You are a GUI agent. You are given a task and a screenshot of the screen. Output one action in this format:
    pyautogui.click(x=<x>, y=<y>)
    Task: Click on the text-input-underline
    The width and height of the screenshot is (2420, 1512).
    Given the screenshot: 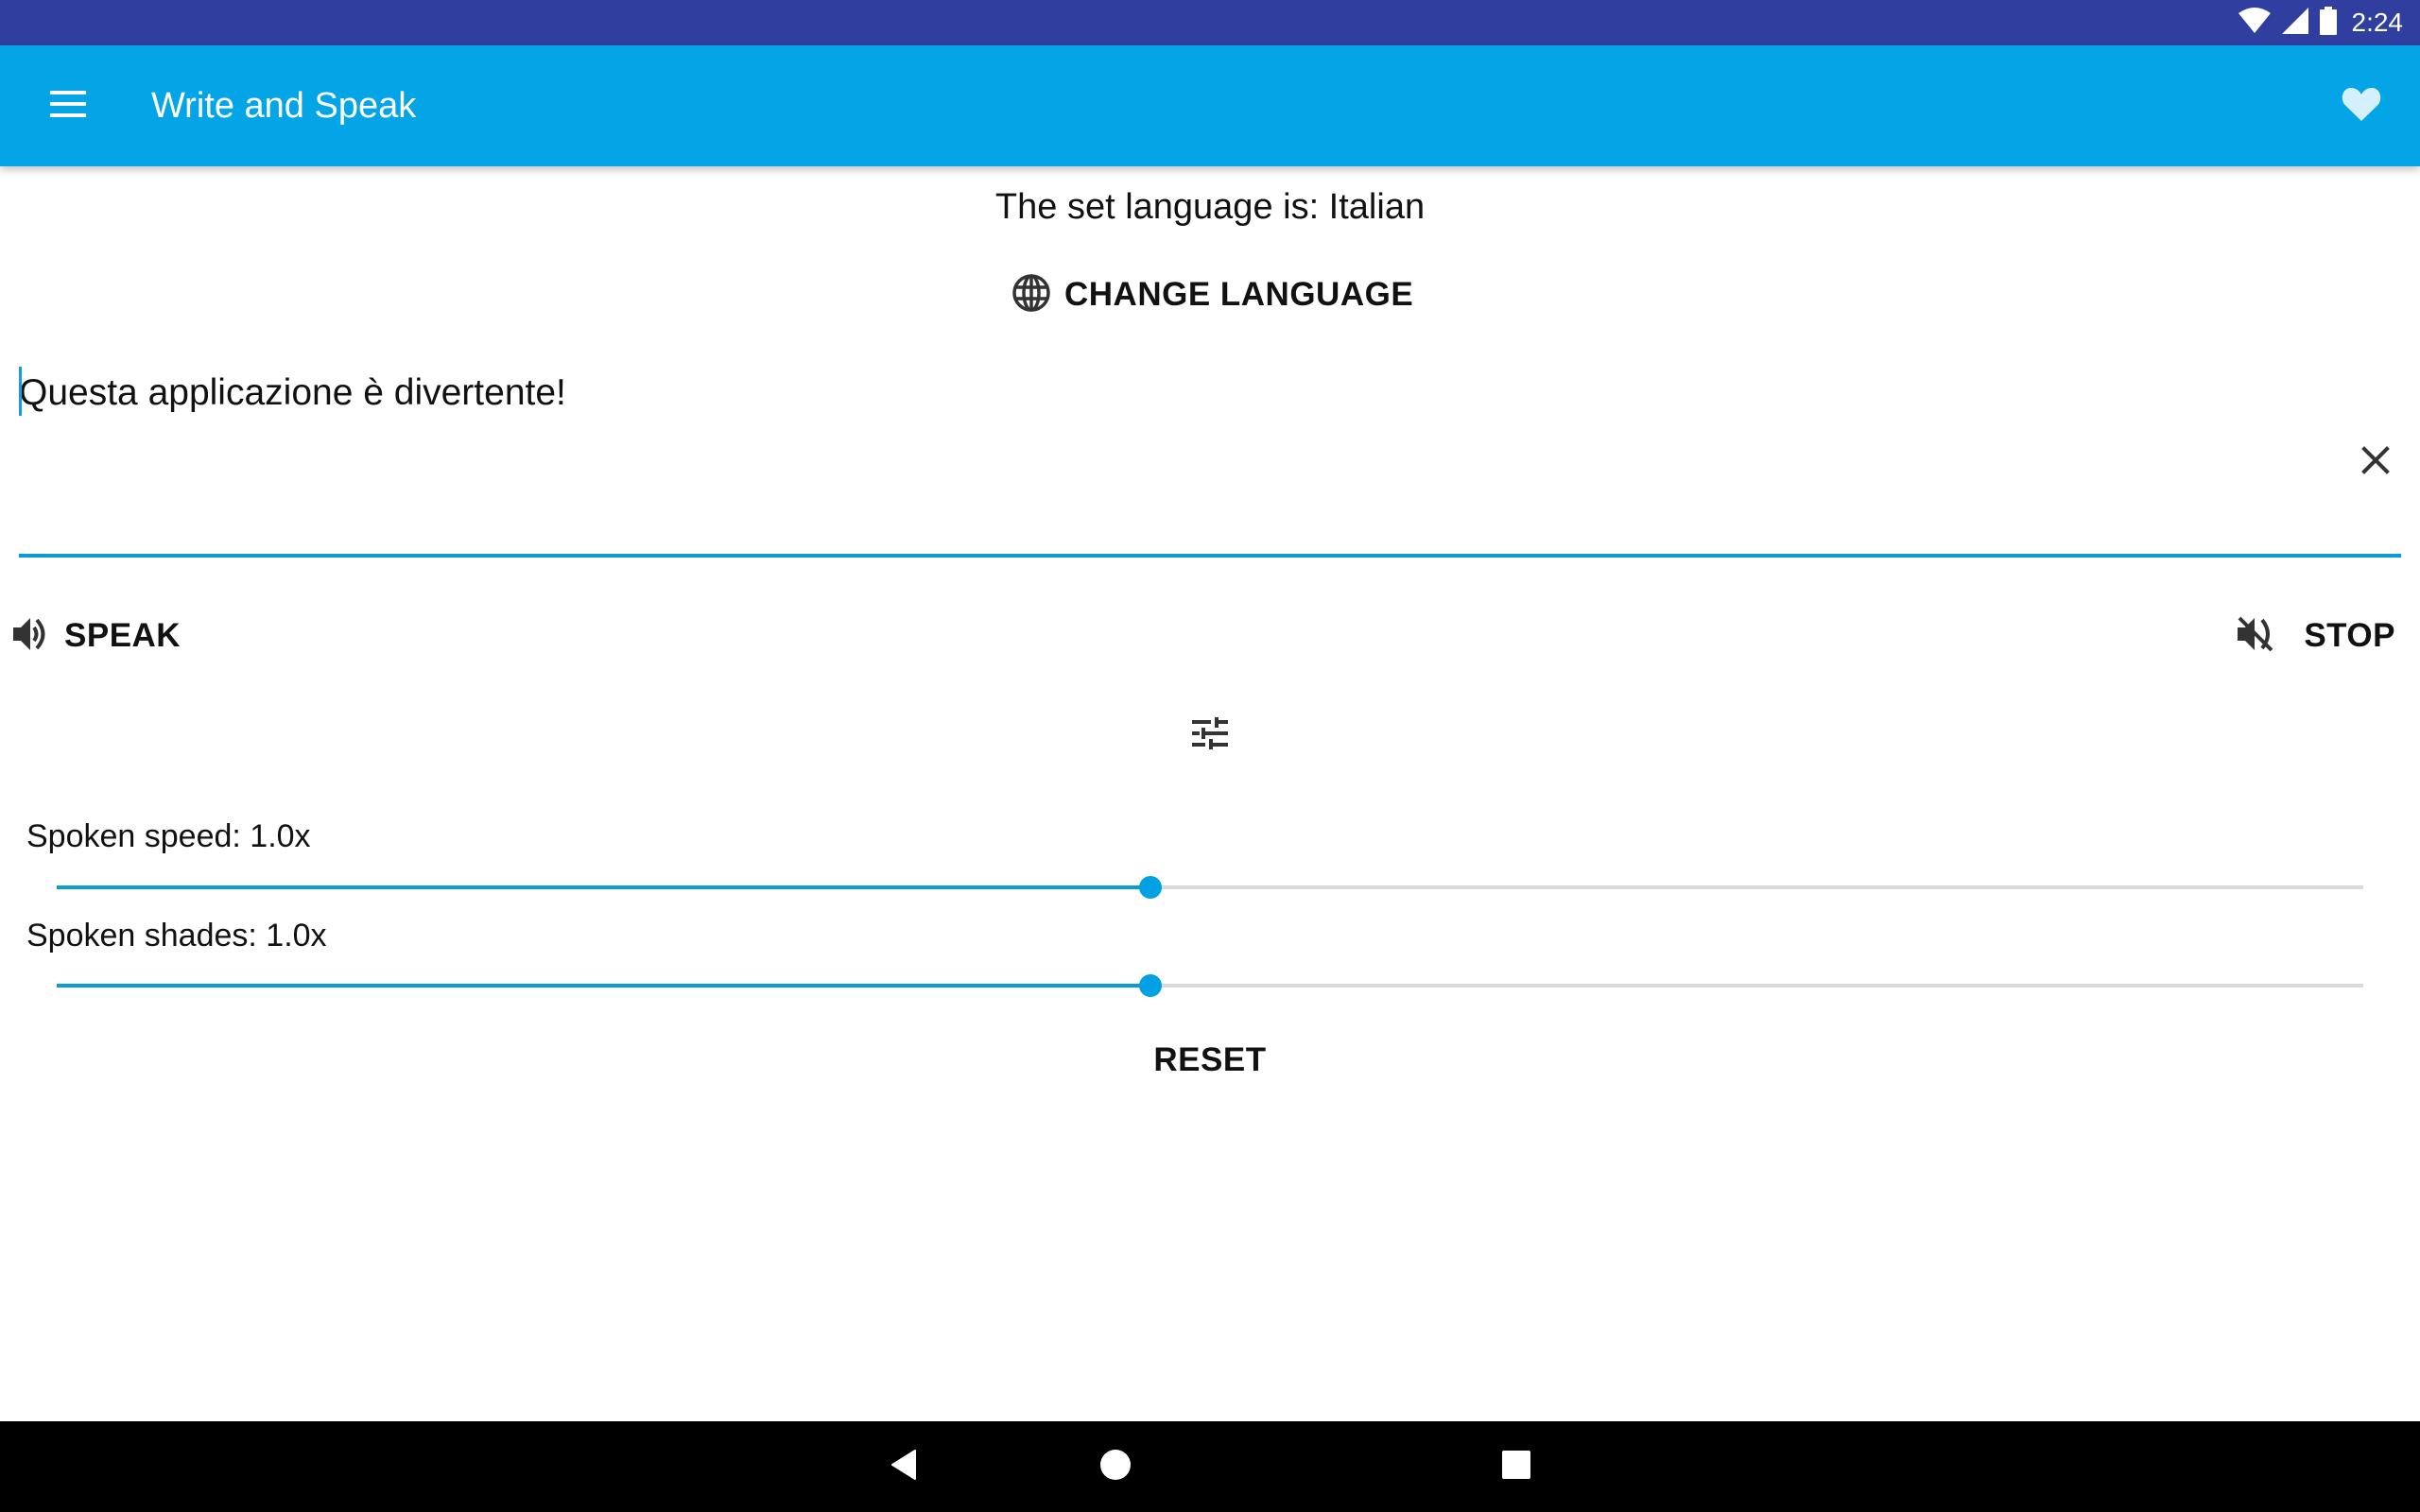 What is the action you would take?
    pyautogui.click(x=1210, y=556)
    